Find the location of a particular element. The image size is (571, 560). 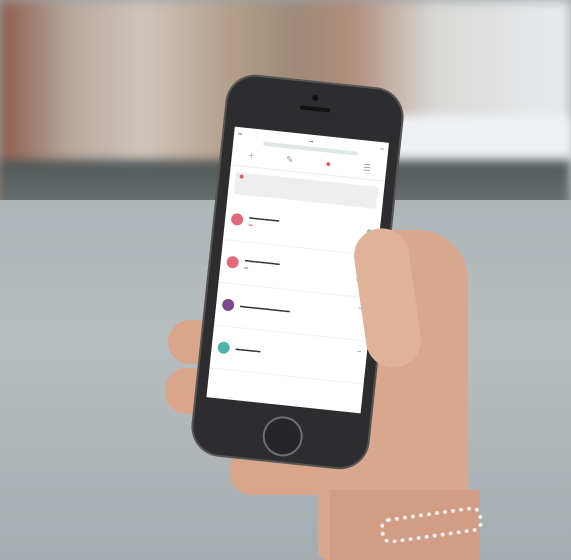

folder-icon is located at coordinates (228, 305).